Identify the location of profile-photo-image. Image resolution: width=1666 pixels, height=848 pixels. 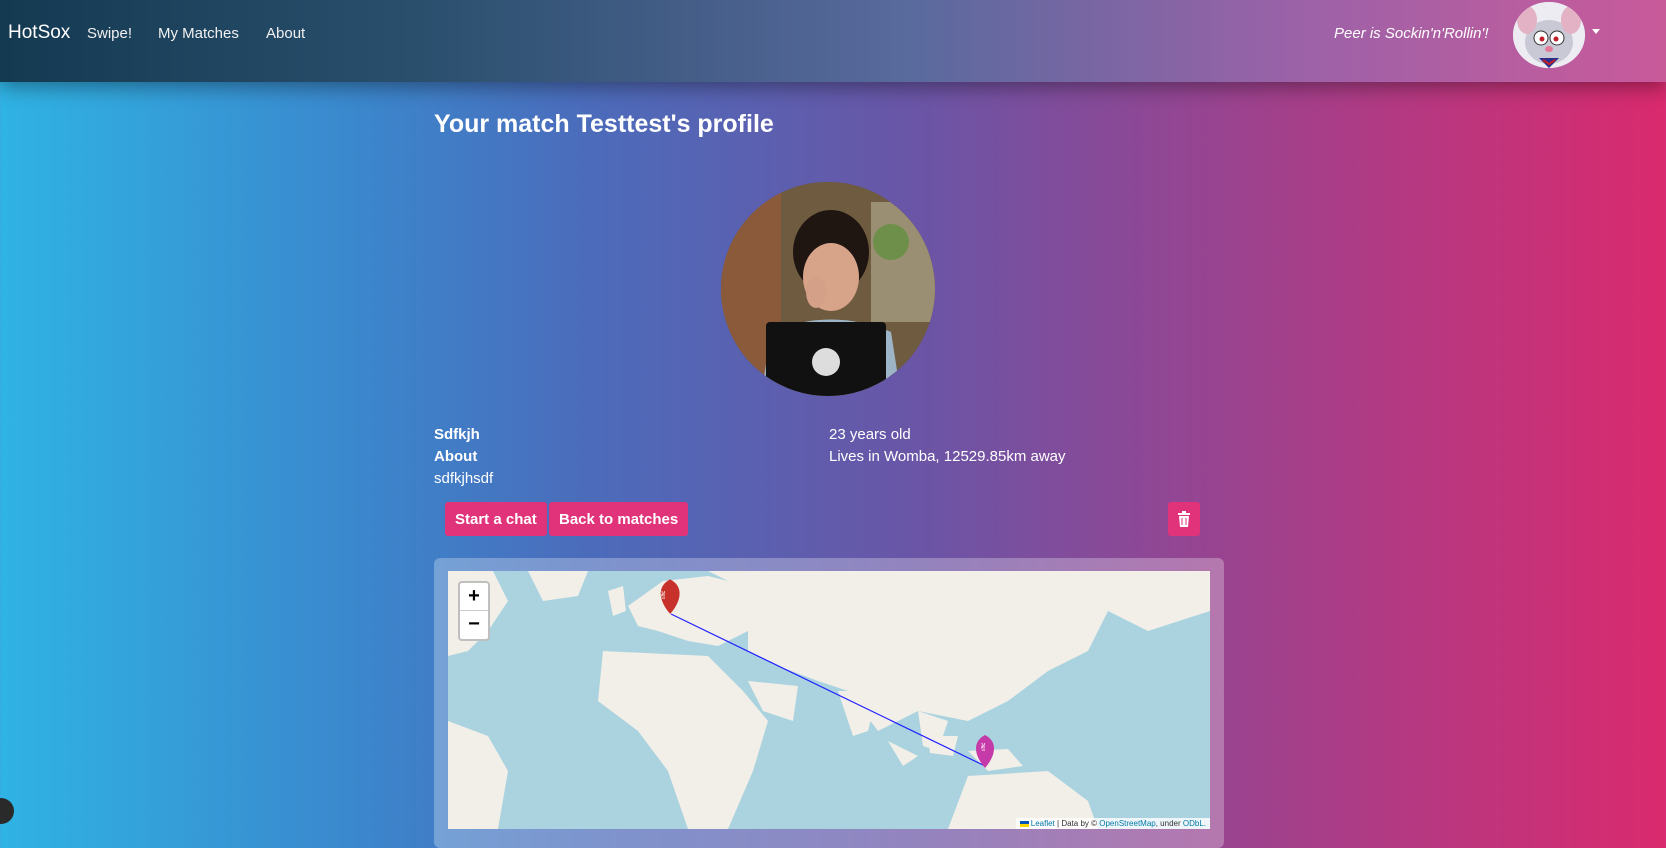
(828, 289).